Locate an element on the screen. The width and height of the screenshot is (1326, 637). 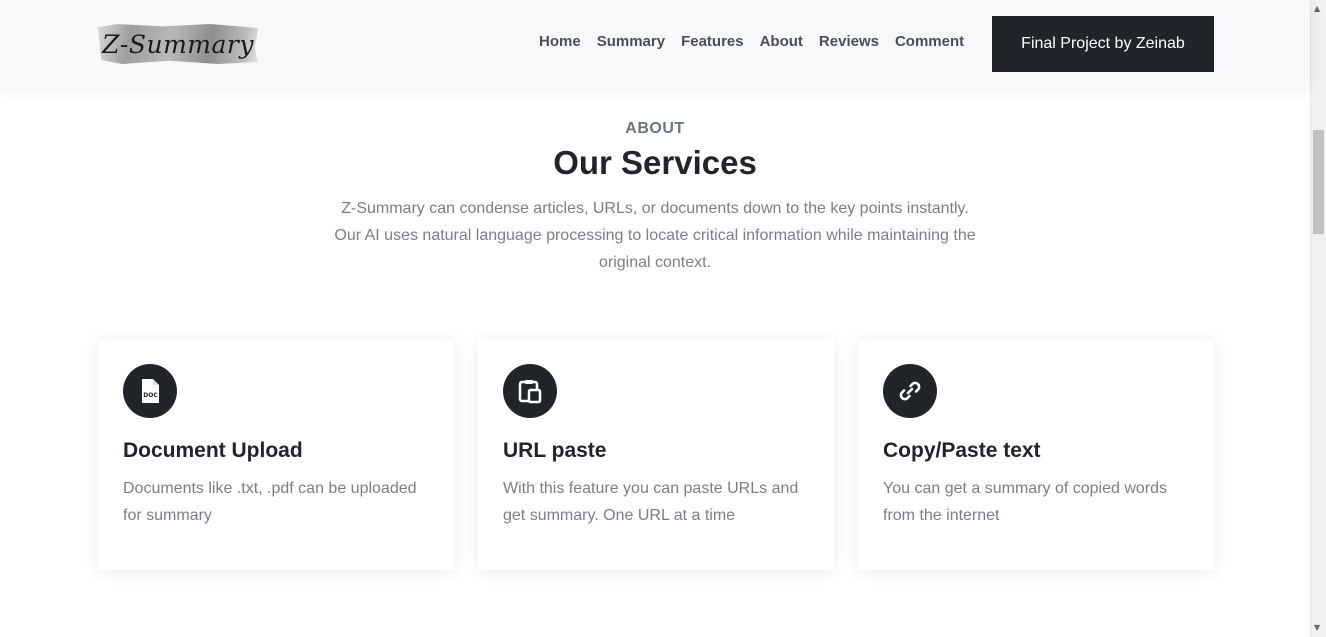
logo-text: Z-Summary is located at coordinates (178, 44).